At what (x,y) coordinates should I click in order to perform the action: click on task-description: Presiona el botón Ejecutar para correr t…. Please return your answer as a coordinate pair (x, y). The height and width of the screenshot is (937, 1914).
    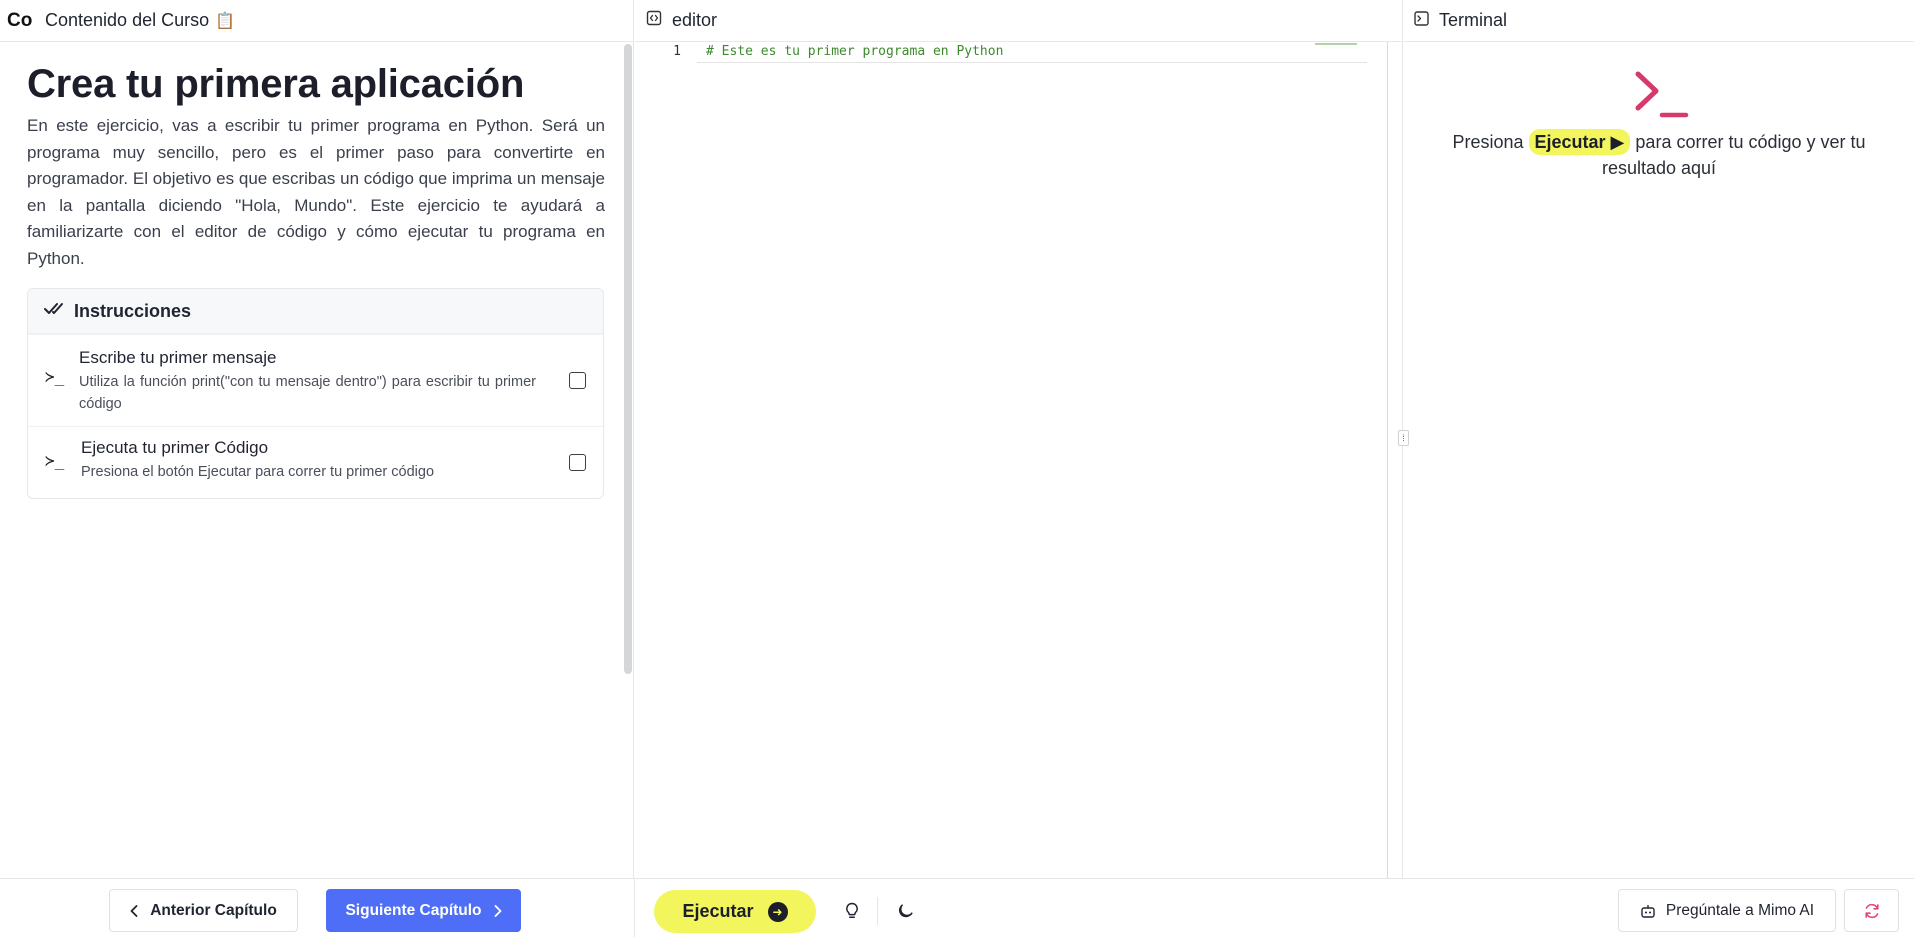
    Looking at the image, I should click on (258, 472).